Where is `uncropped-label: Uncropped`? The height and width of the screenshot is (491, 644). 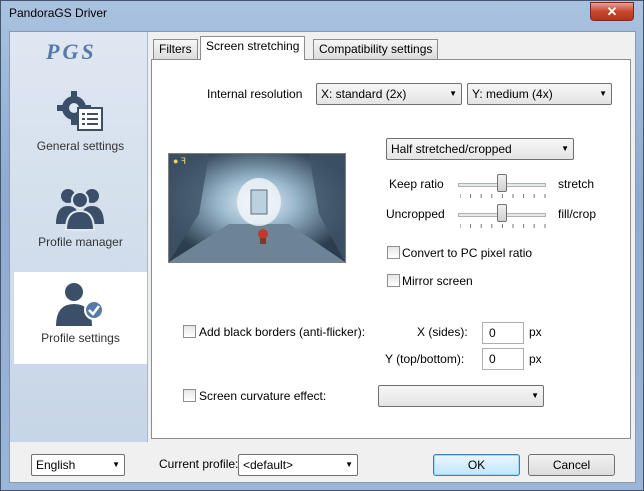 uncropped-label: Uncropped is located at coordinates (415, 214).